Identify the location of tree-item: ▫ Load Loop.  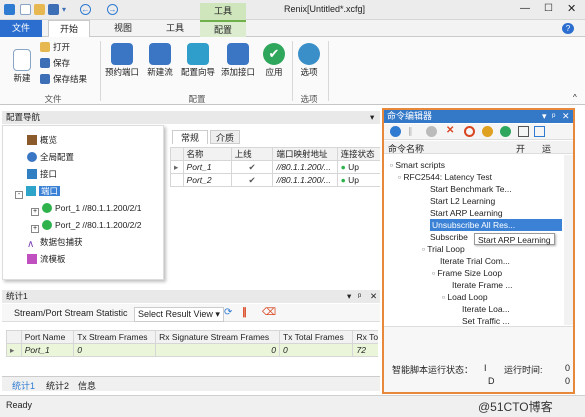
(465, 297).